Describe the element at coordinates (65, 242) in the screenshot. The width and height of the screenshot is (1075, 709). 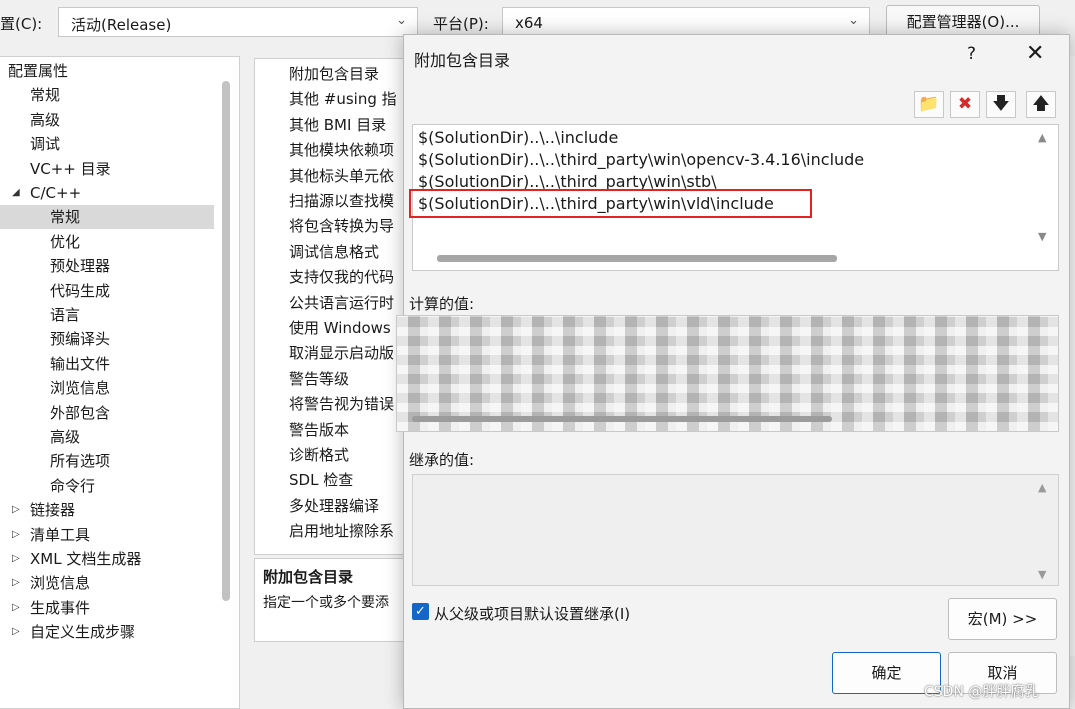
I see `tree-item: 优化` at that location.